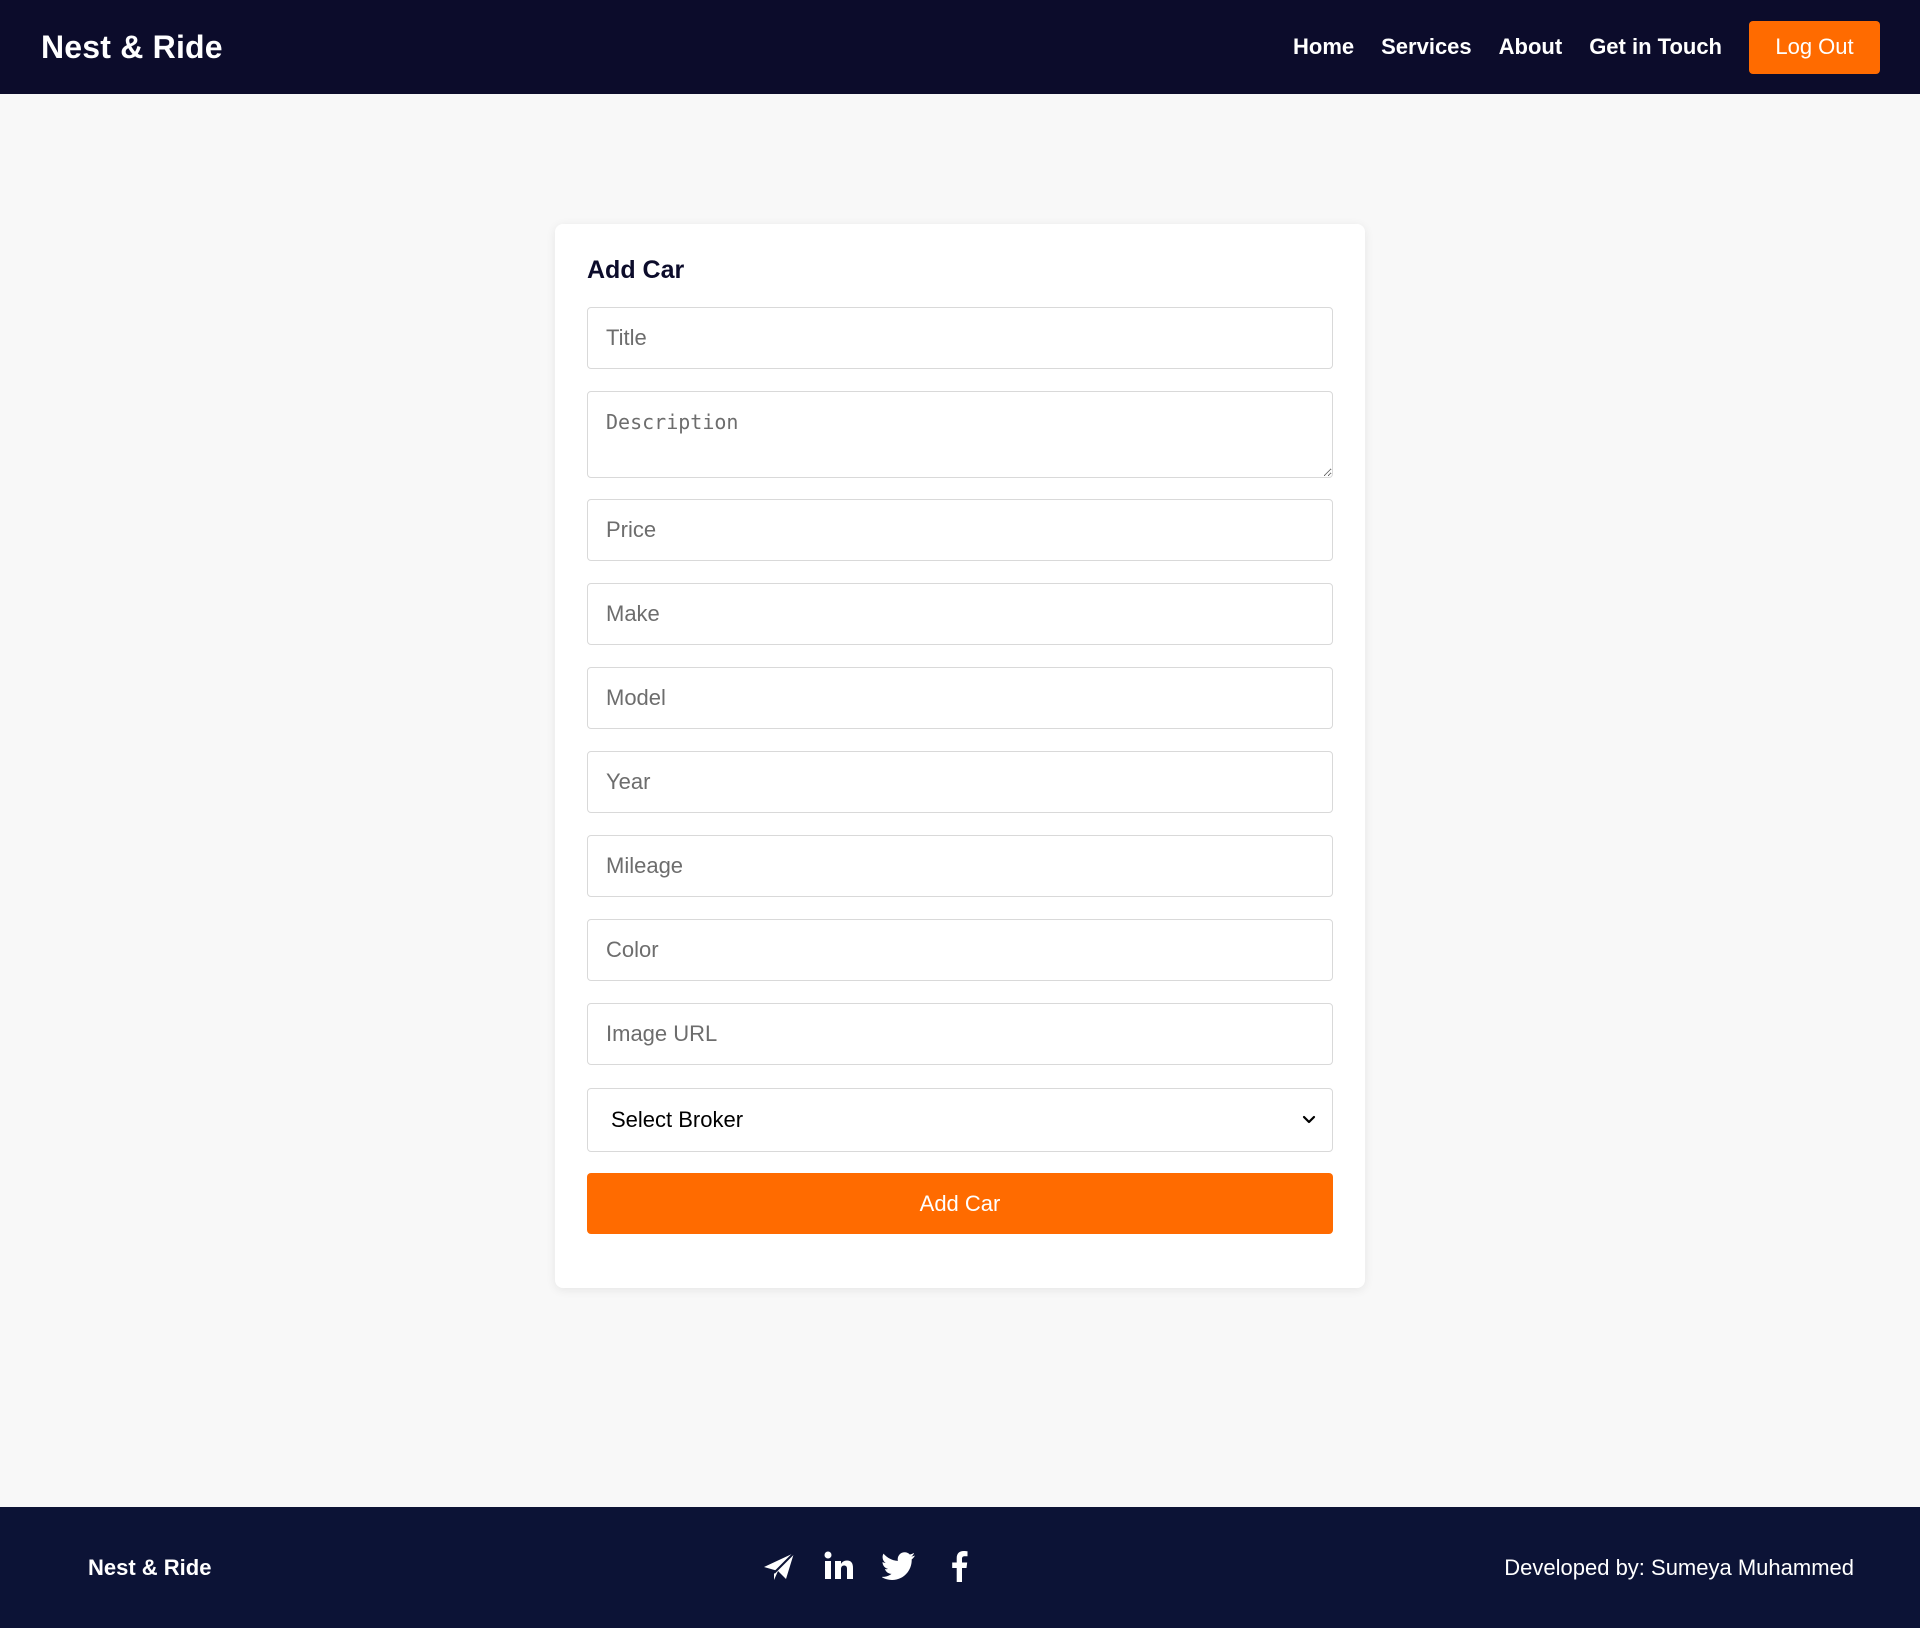 This screenshot has height=1628, width=1920. Describe the element at coordinates (869, 1566) in the screenshot. I see `social-links` at that location.